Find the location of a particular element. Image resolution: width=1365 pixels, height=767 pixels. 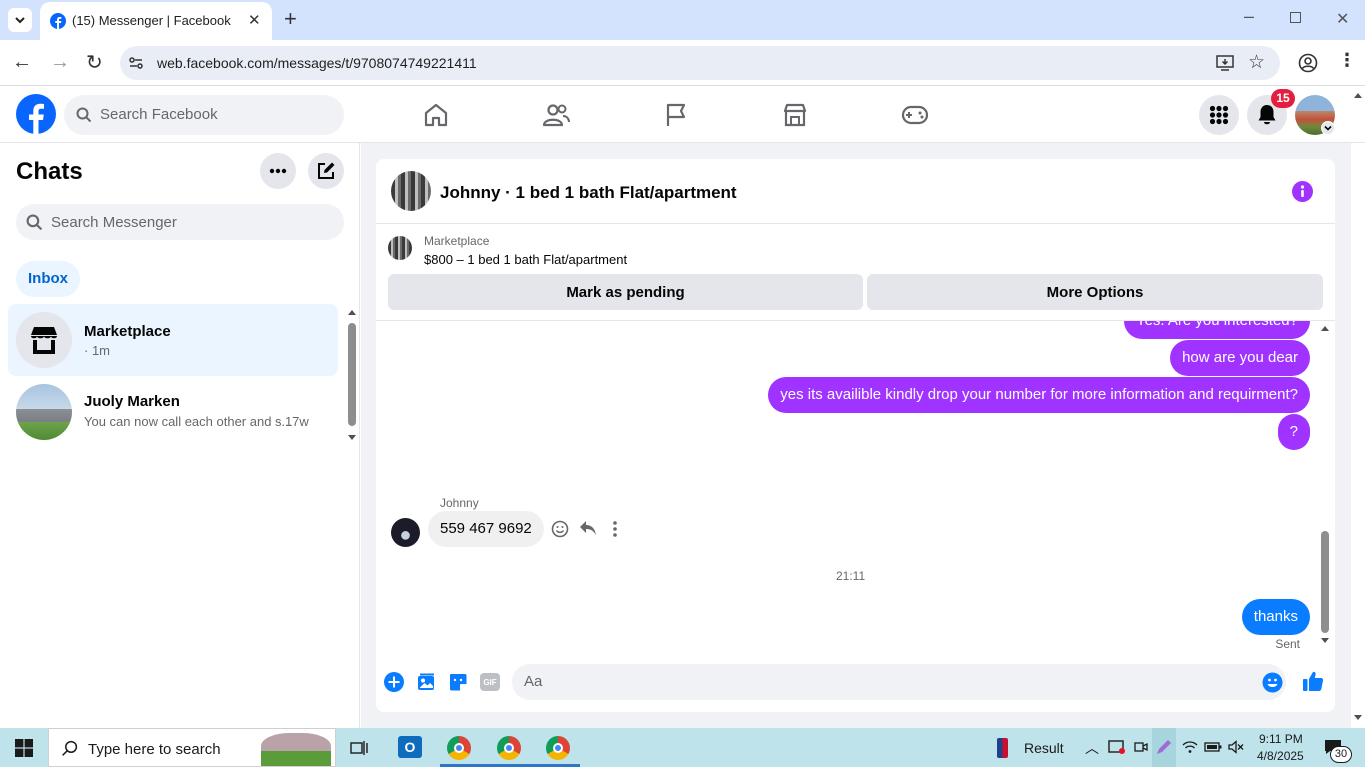

sent-message: how are you dear is located at coordinates (1240, 358).